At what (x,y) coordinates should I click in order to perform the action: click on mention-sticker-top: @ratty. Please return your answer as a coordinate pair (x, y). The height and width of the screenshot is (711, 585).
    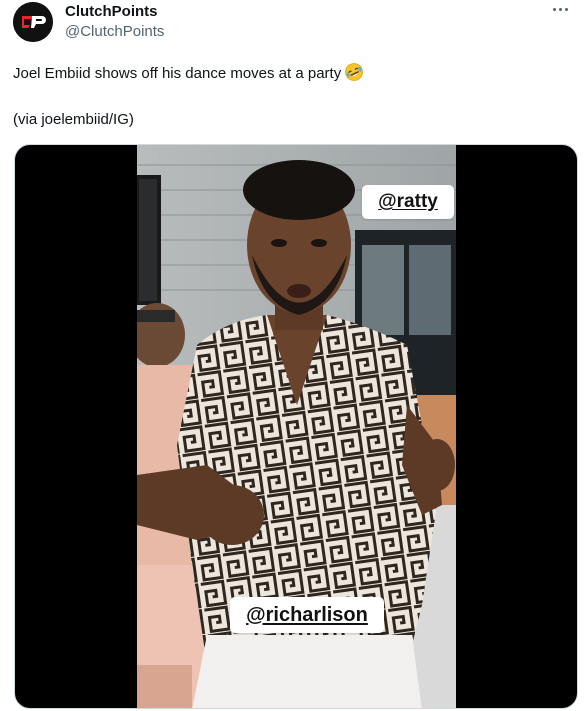
    Looking at the image, I should click on (408, 202).